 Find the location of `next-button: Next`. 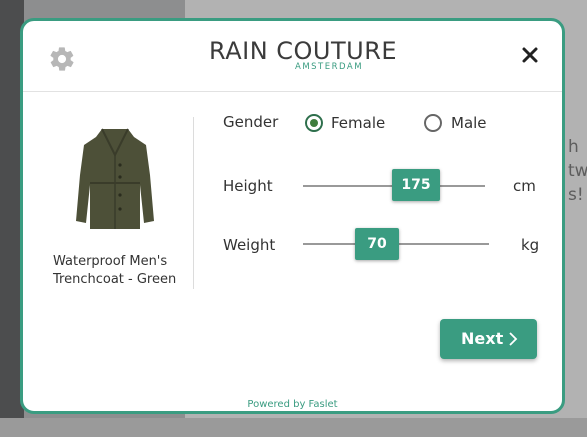

next-button: Next is located at coordinates (488, 339).